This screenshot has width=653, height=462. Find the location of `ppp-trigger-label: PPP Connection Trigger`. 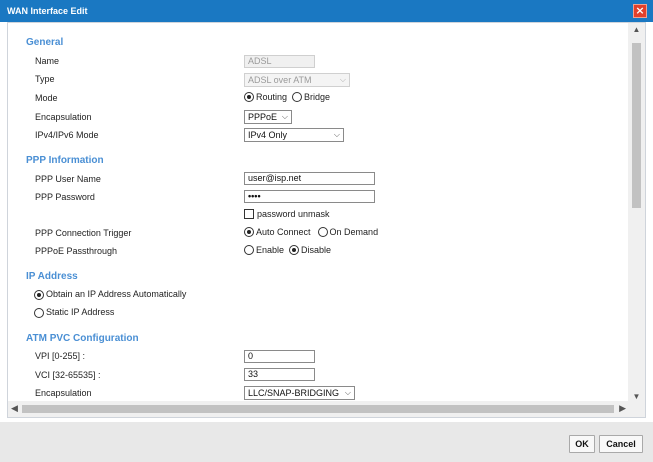

ppp-trigger-label: PPP Connection Trigger is located at coordinates (83, 233).